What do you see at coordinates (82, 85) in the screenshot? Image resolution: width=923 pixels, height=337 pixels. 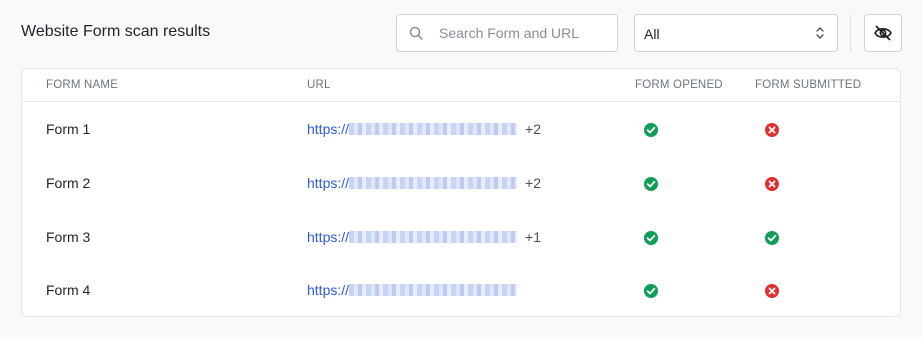 I see `column-header-form-name: FORM NAME` at bounding box center [82, 85].